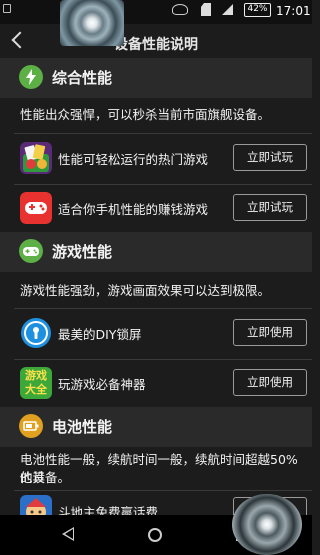  I want to click on game-collection-icon-text: 游戏大全, so click(36, 382).